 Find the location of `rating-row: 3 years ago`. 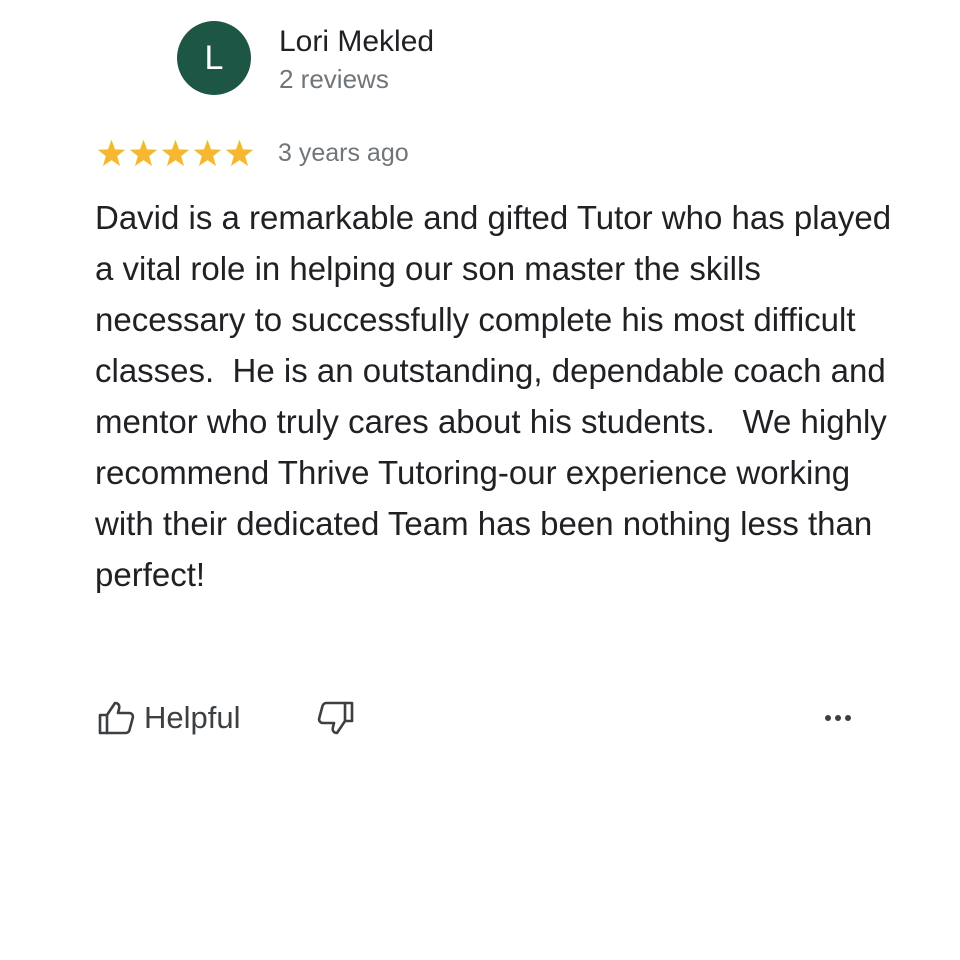

rating-row: 3 years ago is located at coordinates (252, 153).